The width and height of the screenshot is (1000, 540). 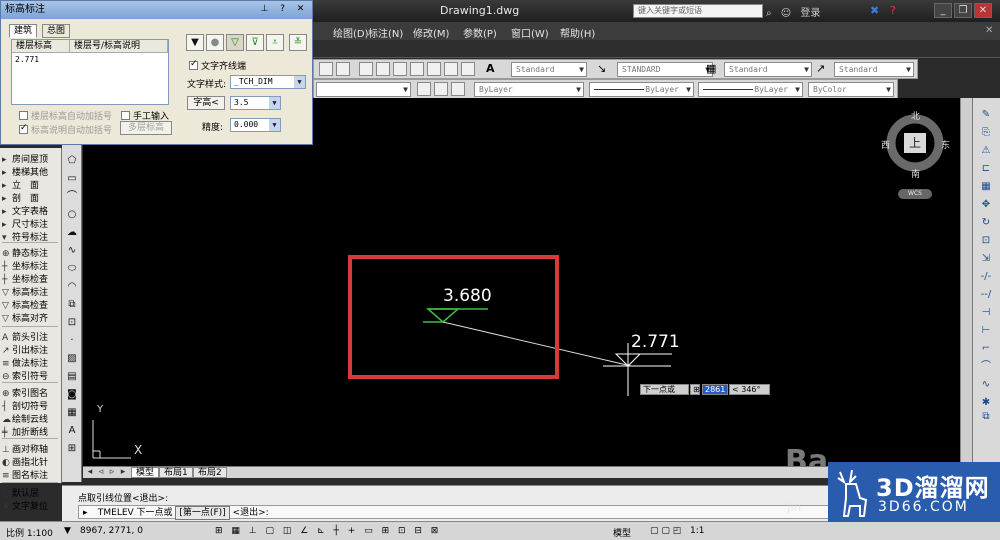 What do you see at coordinates (328, 531) in the screenshot?
I see `drafting-toggles: ⊞ ▦ ⊥ ▢ ◫ ∠ ⊾ ┼ + ▭ ⊞ ⊡ ⊟ ⊠` at bounding box center [328, 531].